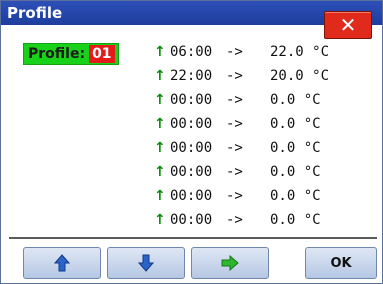  Describe the element at coordinates (102, 54) in the screenshot. I see `profile-number: 01` at that location.